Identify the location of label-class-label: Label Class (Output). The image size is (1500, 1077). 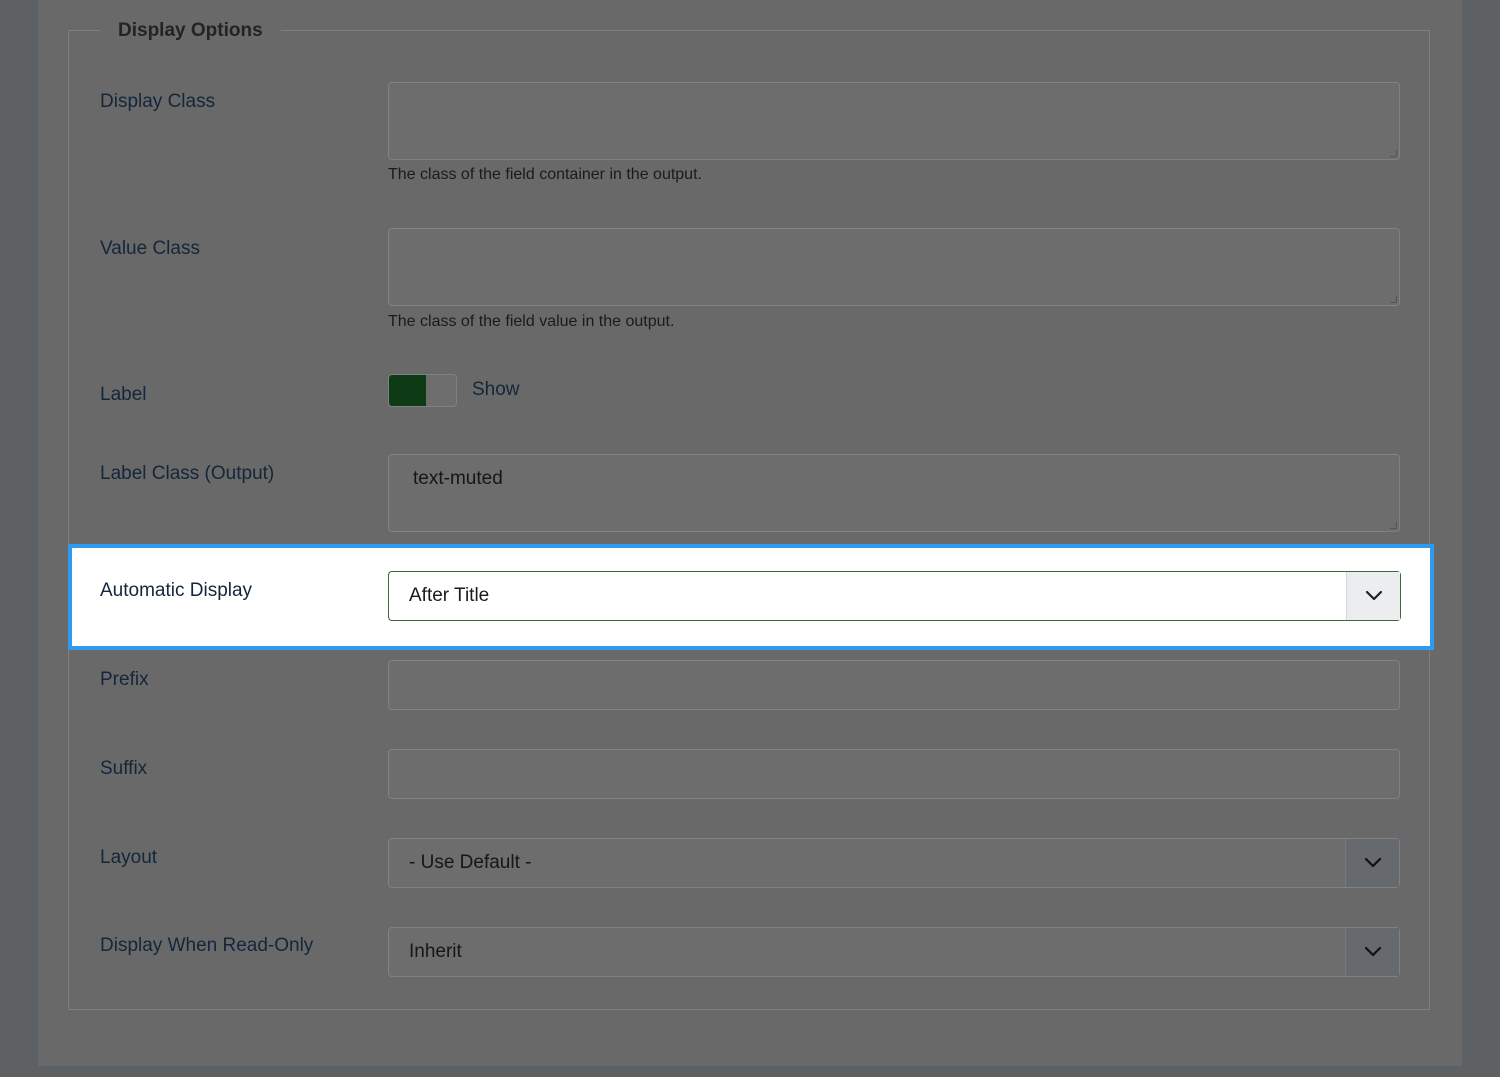
(187, 473).